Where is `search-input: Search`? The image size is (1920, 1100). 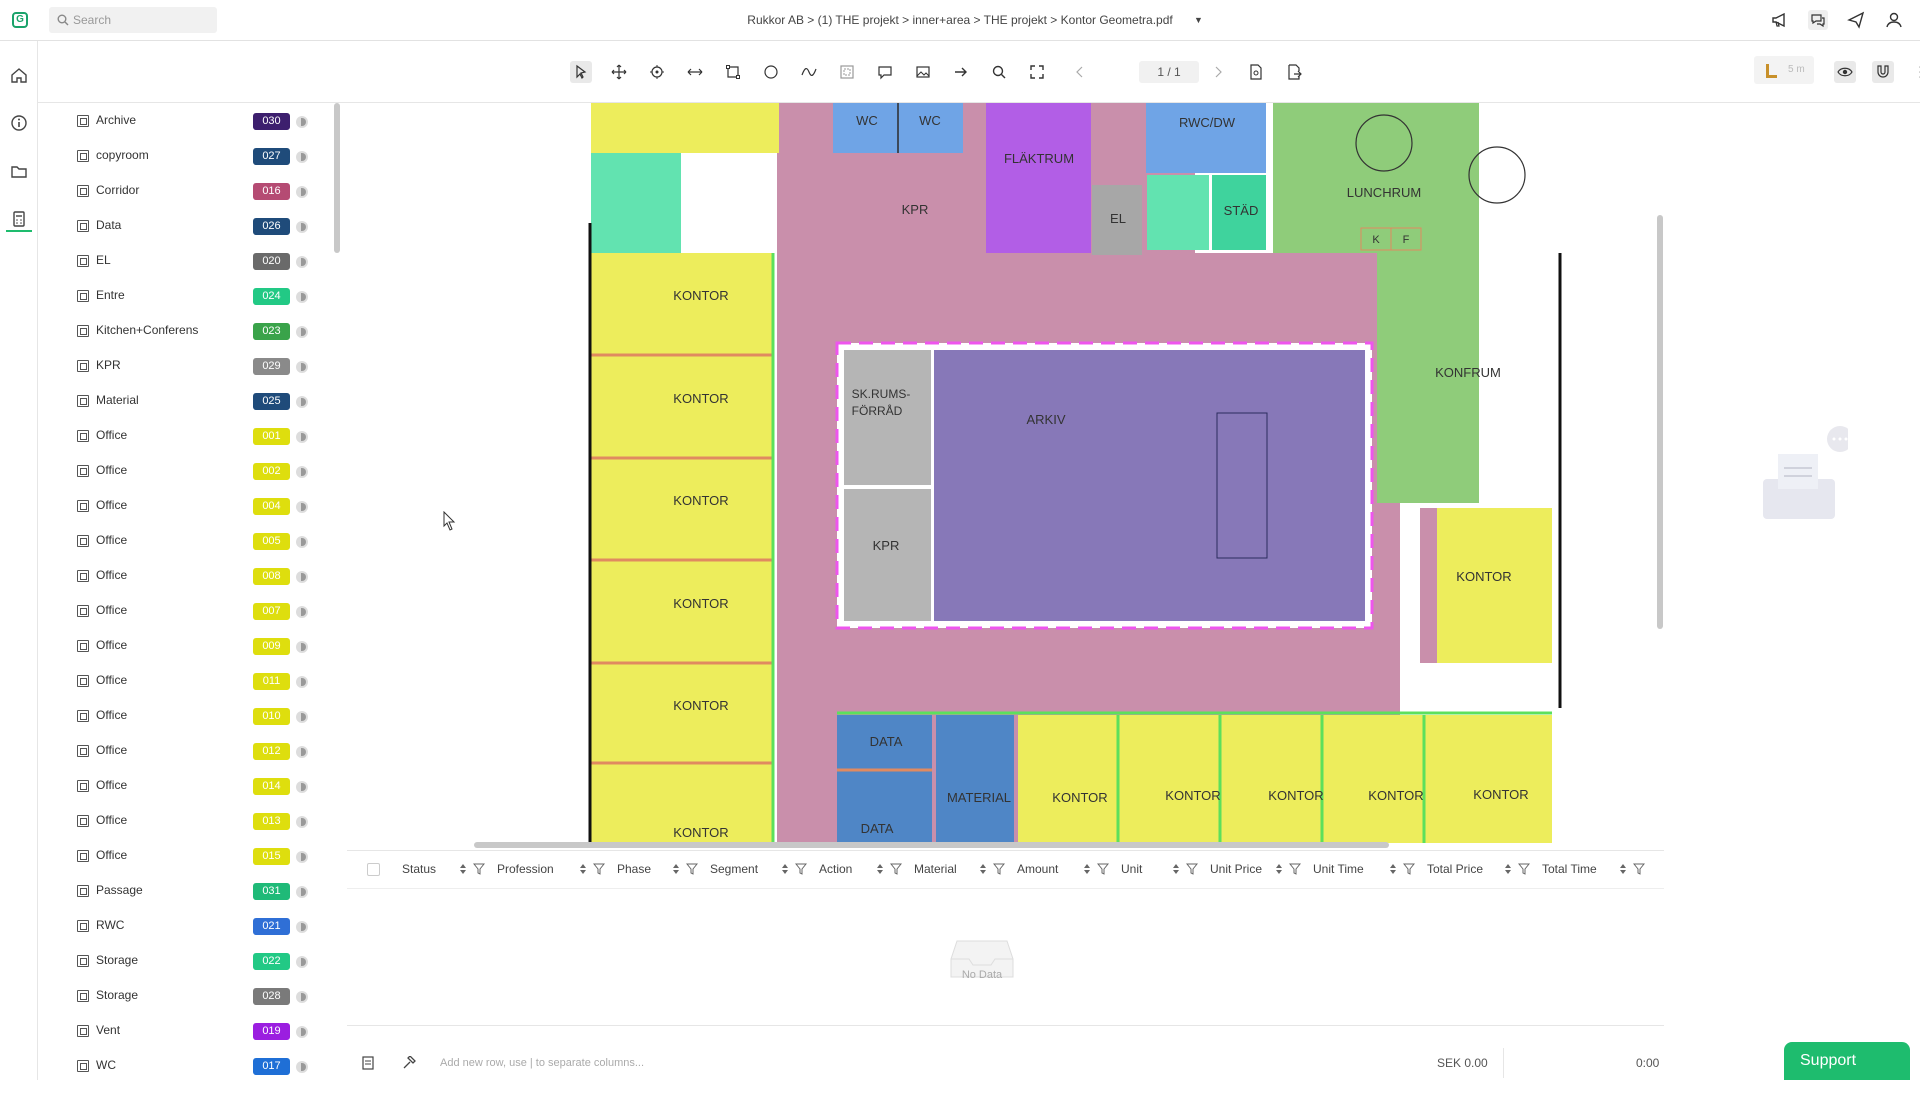 search-input: Search is located at coordinates (133, 20).